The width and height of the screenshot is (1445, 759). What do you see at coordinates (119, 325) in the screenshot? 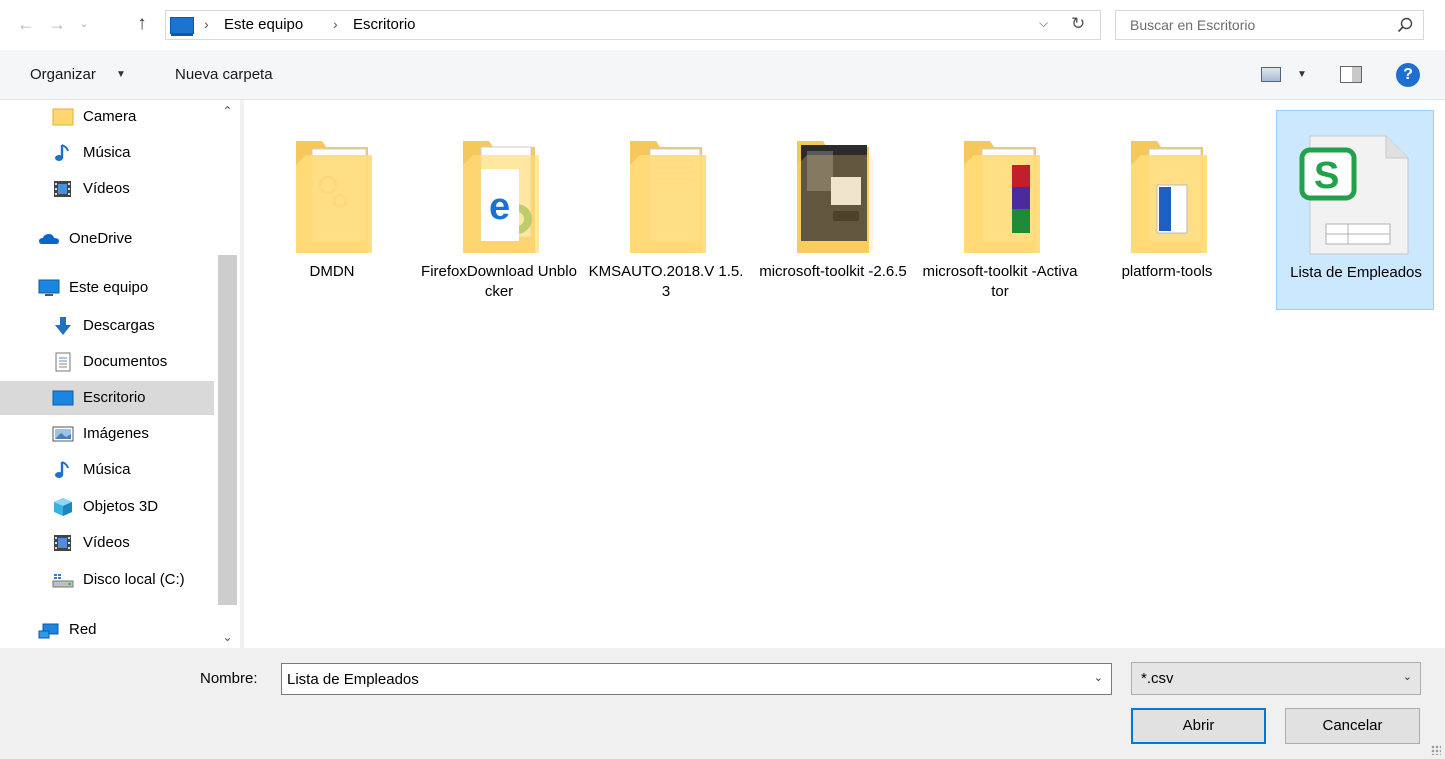
I see `nav-item-label: Descargas` at bounding box center [119, 325].